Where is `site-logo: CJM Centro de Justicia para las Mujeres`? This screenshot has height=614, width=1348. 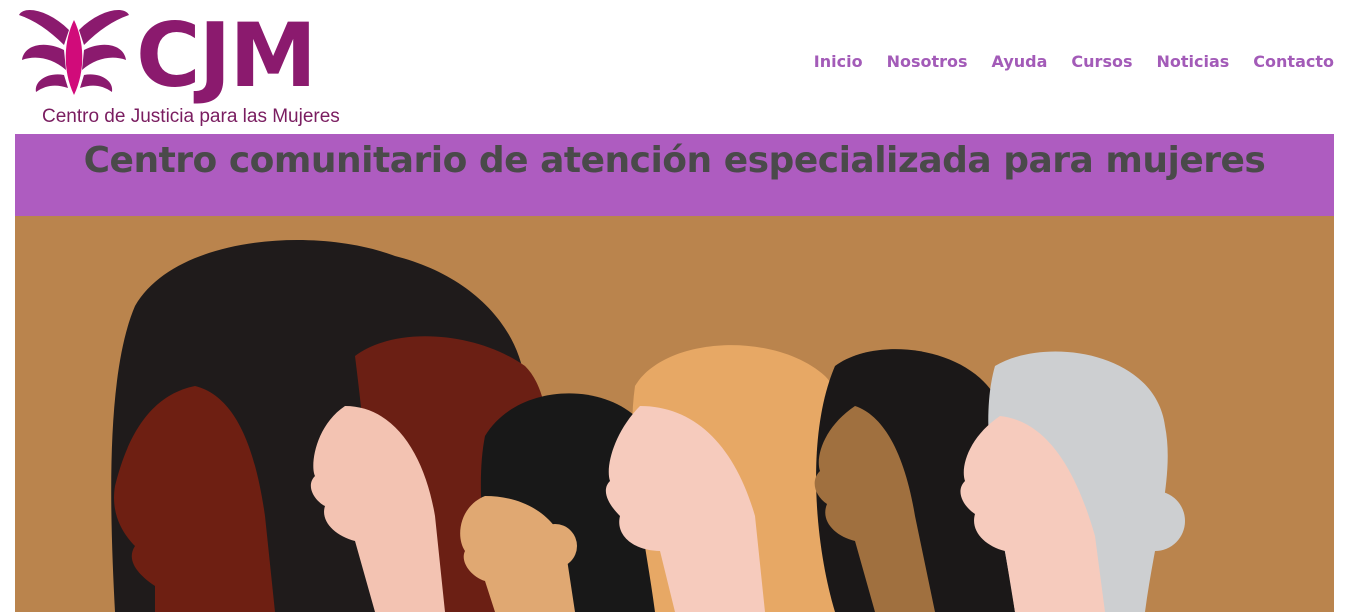 site-logo: CJM Centro de Justicia para las Mujeres is located at coordinates (184, 67).